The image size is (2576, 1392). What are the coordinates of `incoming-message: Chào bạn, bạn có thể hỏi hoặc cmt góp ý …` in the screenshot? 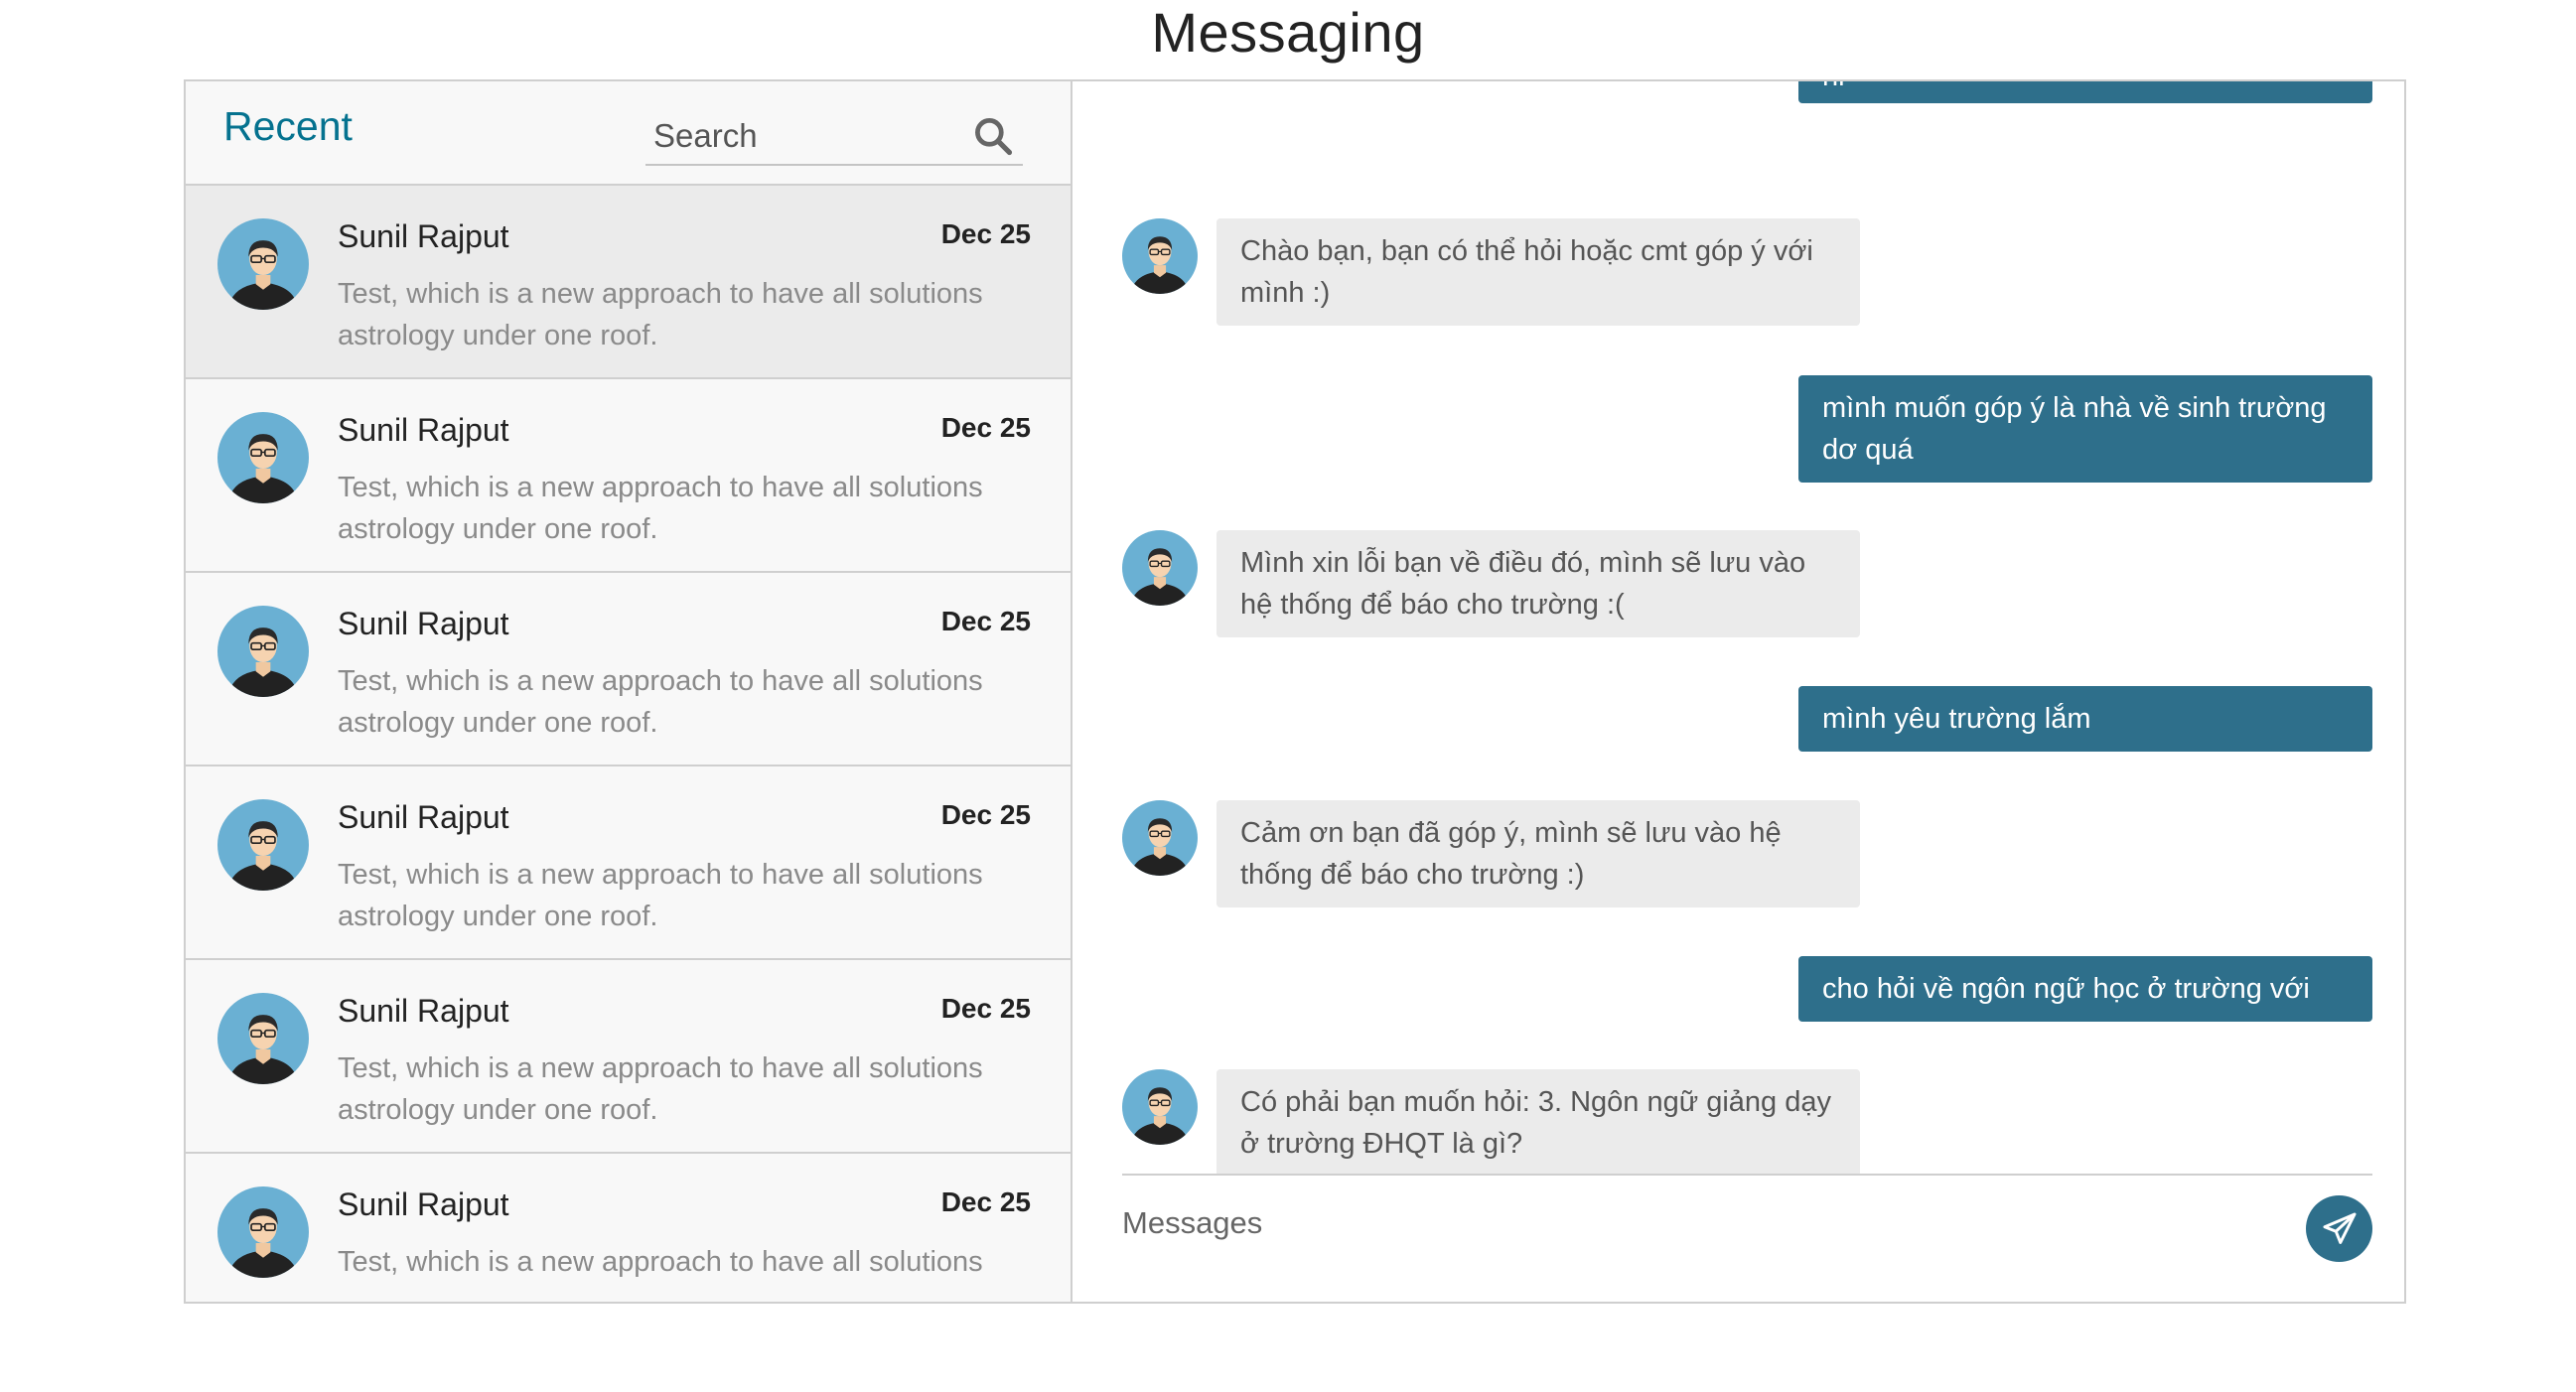 It's located at (1538, 272).